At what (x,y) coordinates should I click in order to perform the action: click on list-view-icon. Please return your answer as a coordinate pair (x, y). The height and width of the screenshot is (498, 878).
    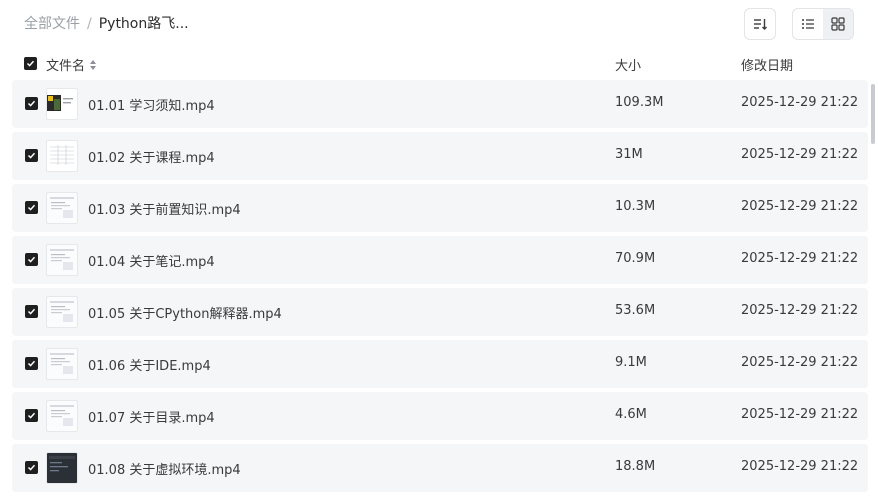
    Looking at the image, I should click on (808, 24).